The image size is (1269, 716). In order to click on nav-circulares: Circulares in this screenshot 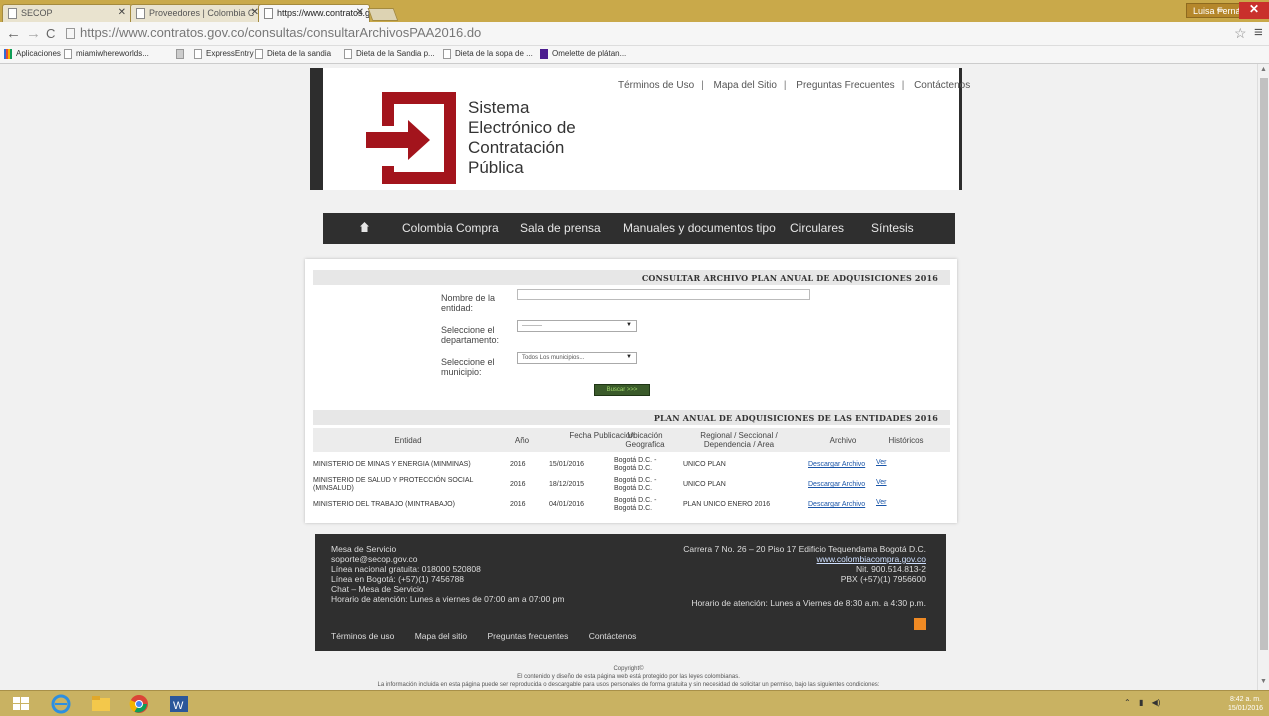, I will do `click(817, 228)`.